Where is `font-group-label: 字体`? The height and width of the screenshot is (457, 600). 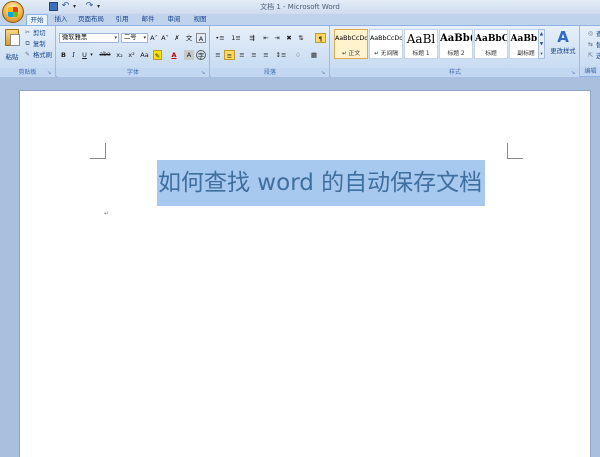
font-group-label: 字体 is located at coordinates (133, 72).